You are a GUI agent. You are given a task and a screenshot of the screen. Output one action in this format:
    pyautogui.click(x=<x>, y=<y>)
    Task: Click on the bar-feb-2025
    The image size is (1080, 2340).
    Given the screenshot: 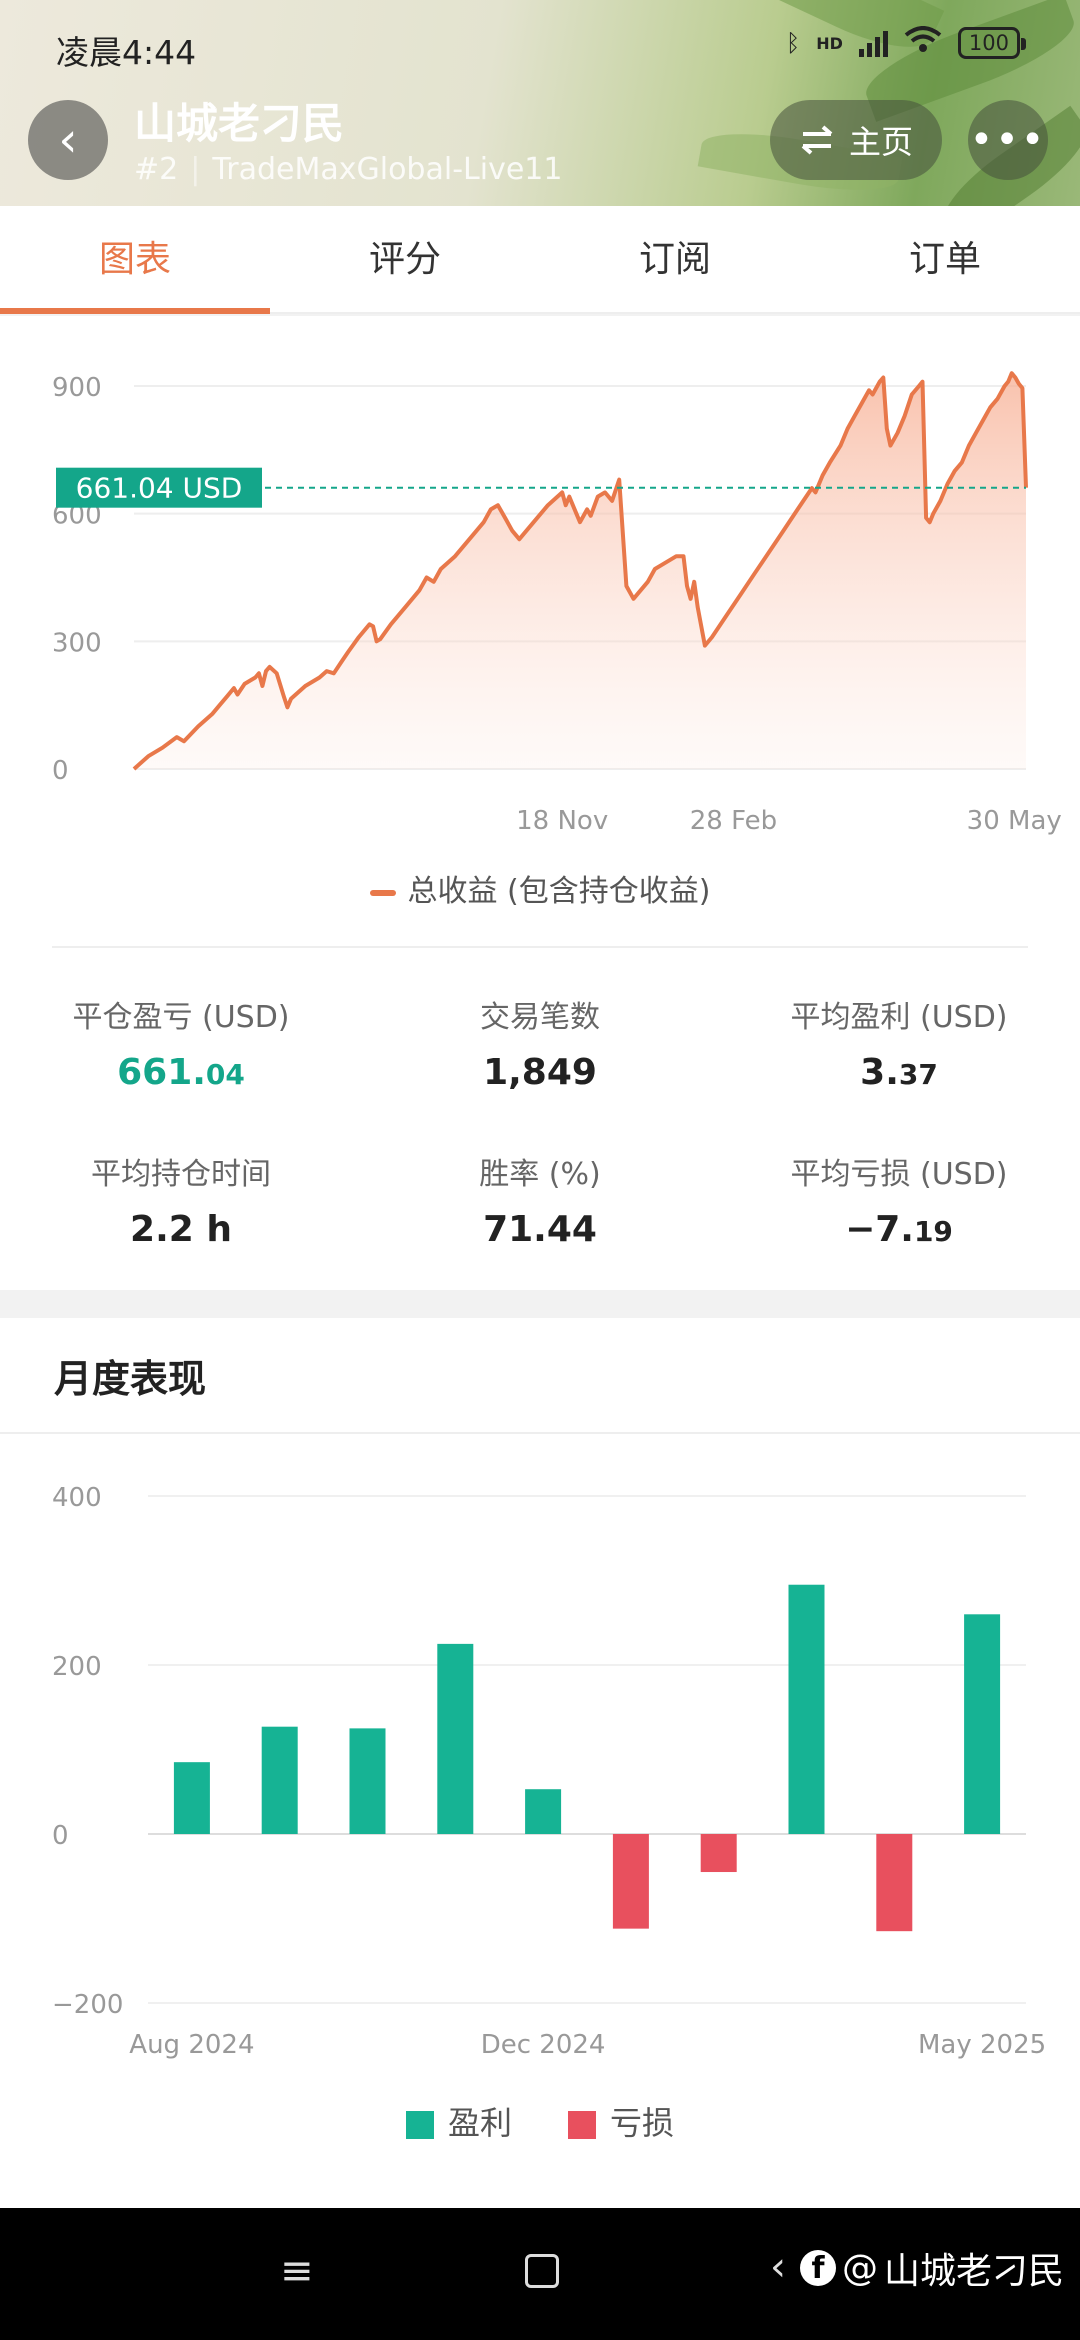 What is the action you would take?
    pyautogui.click(x=718, y=1853)
    